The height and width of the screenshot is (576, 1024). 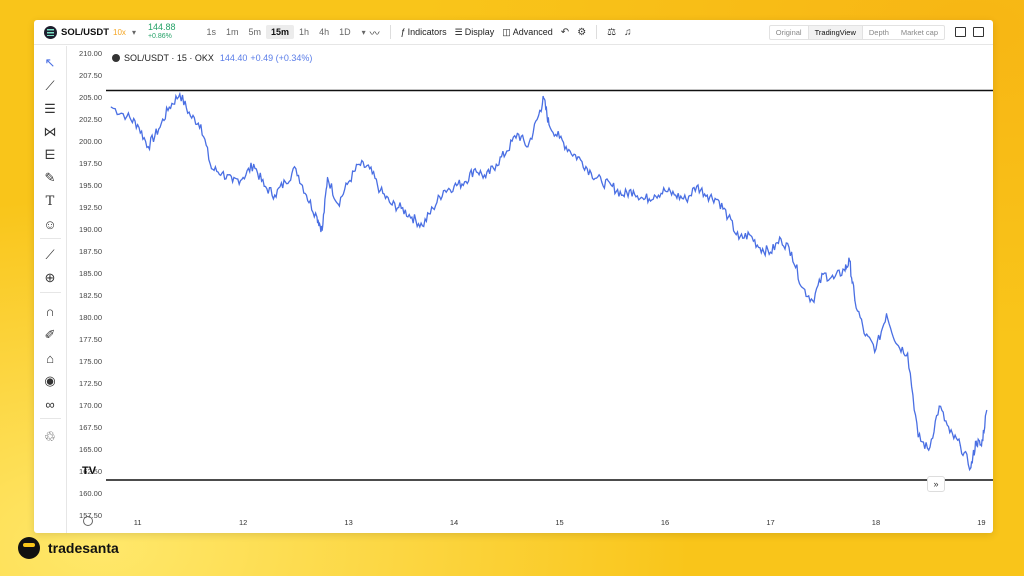 What do you see at coordinates (90, 186) in the screenshot?
I see `y-tick-label: 195.00` at bounding box center [90, 186].